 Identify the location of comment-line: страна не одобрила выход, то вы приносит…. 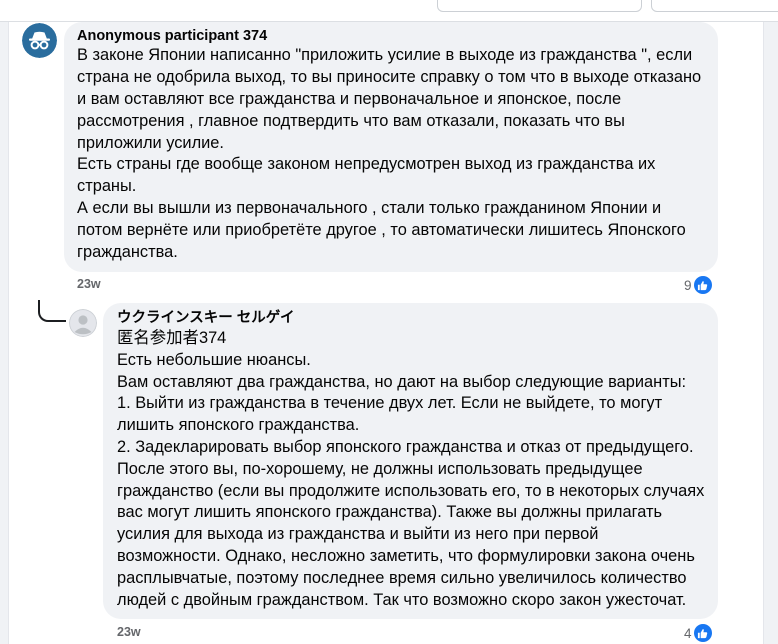
(389, 77).